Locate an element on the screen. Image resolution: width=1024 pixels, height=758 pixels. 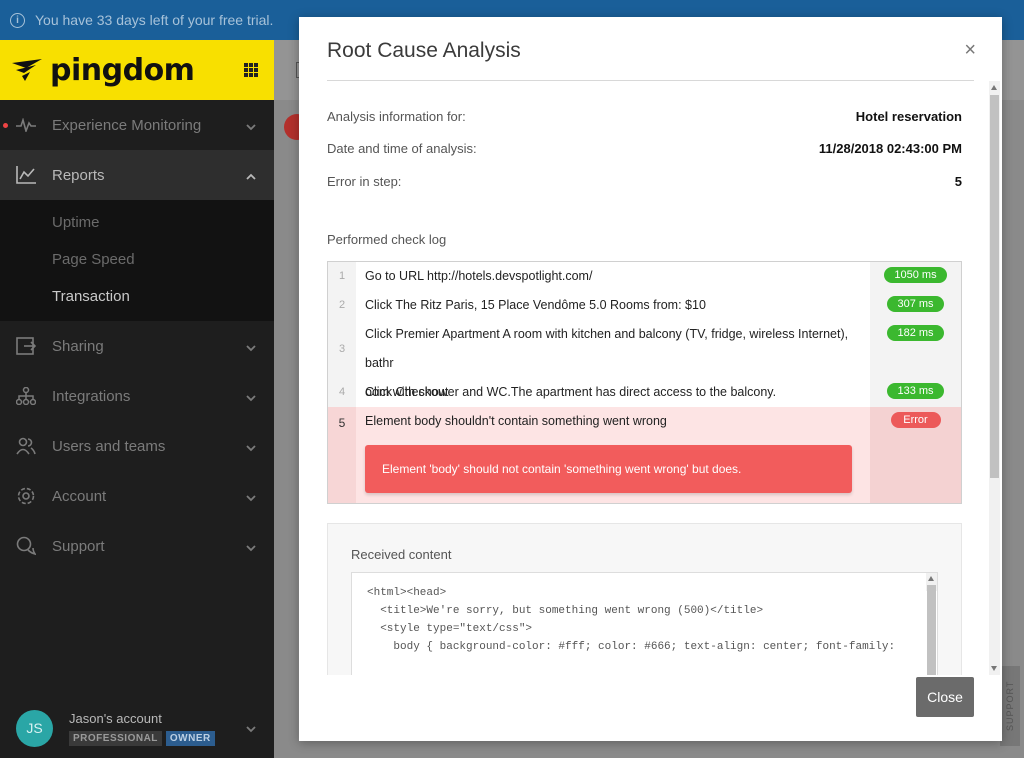
error-badge: Error is located at coordinates (915, 420).